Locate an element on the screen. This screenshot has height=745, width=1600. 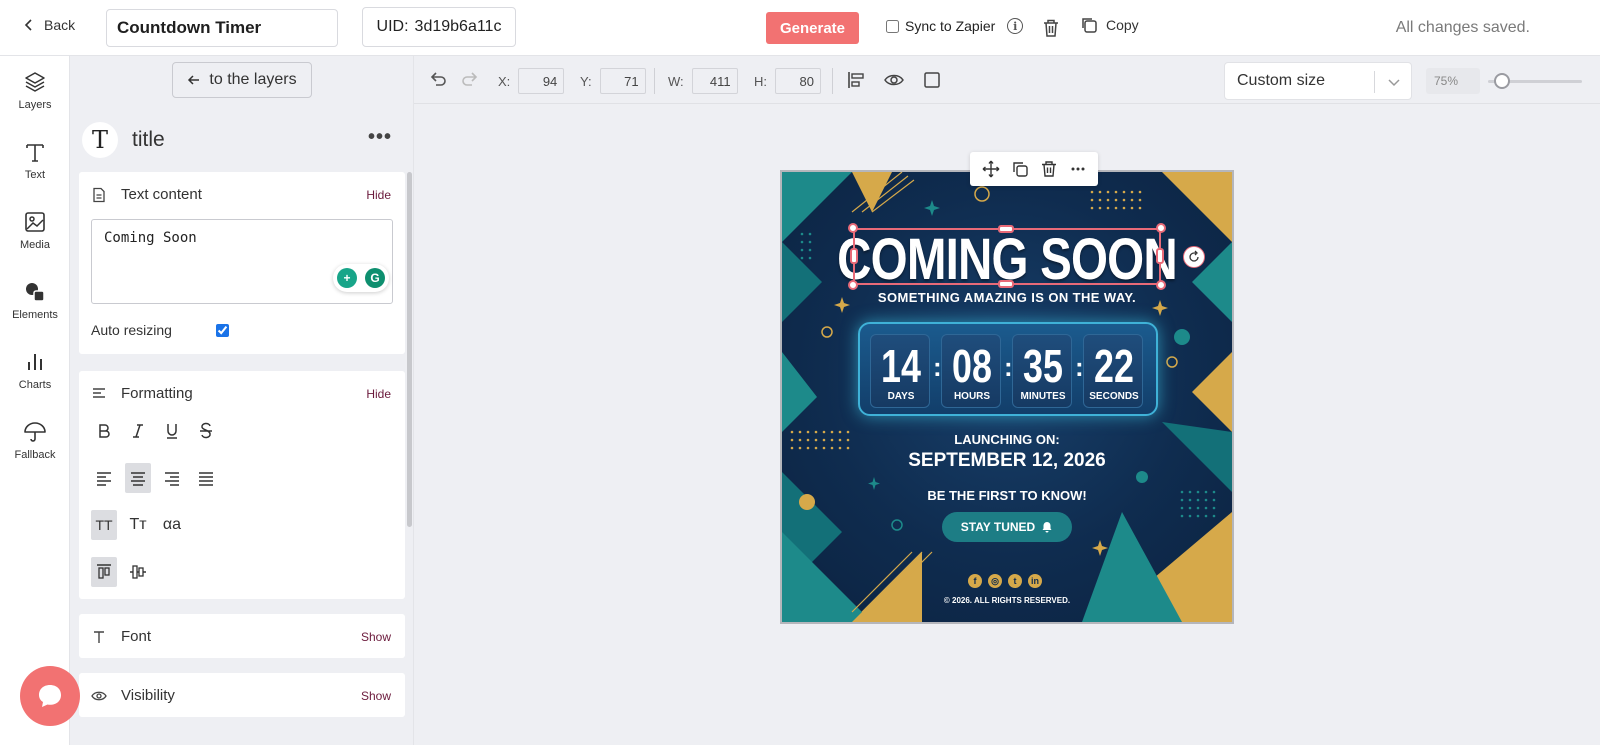
grammarly-badge: + G is located at coordinates (361, 278).